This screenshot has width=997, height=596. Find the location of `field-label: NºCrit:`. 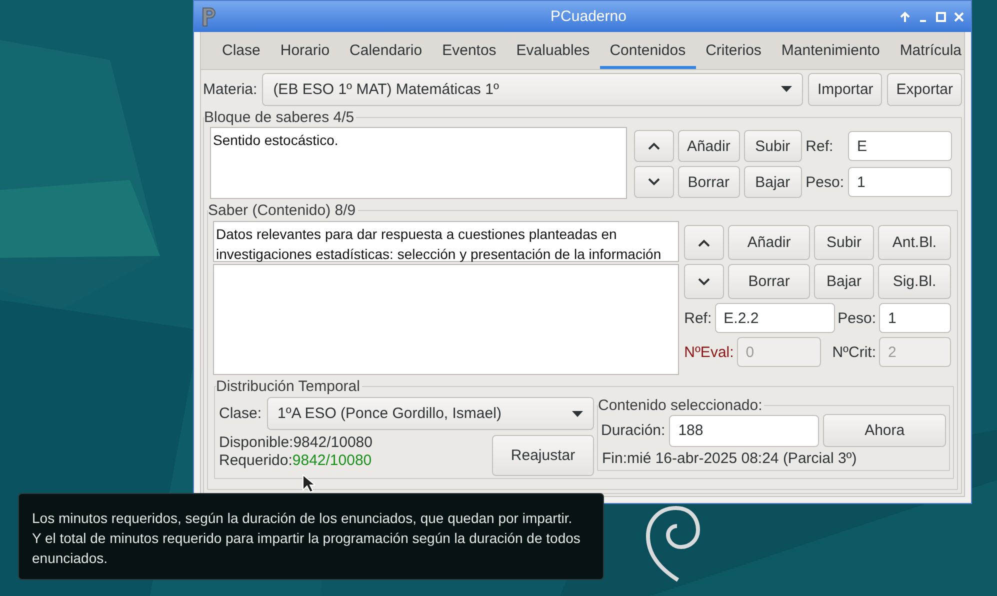

field-label: NºCrit: is located at coordinates (854, 352).